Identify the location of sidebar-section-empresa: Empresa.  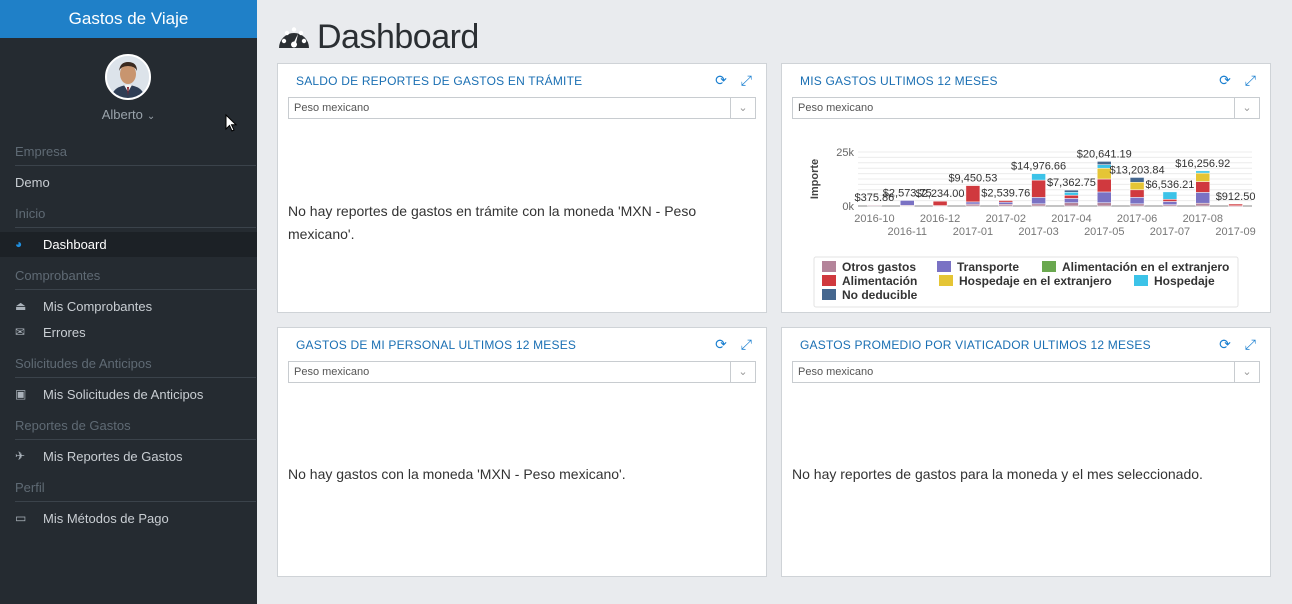
(135, 152).